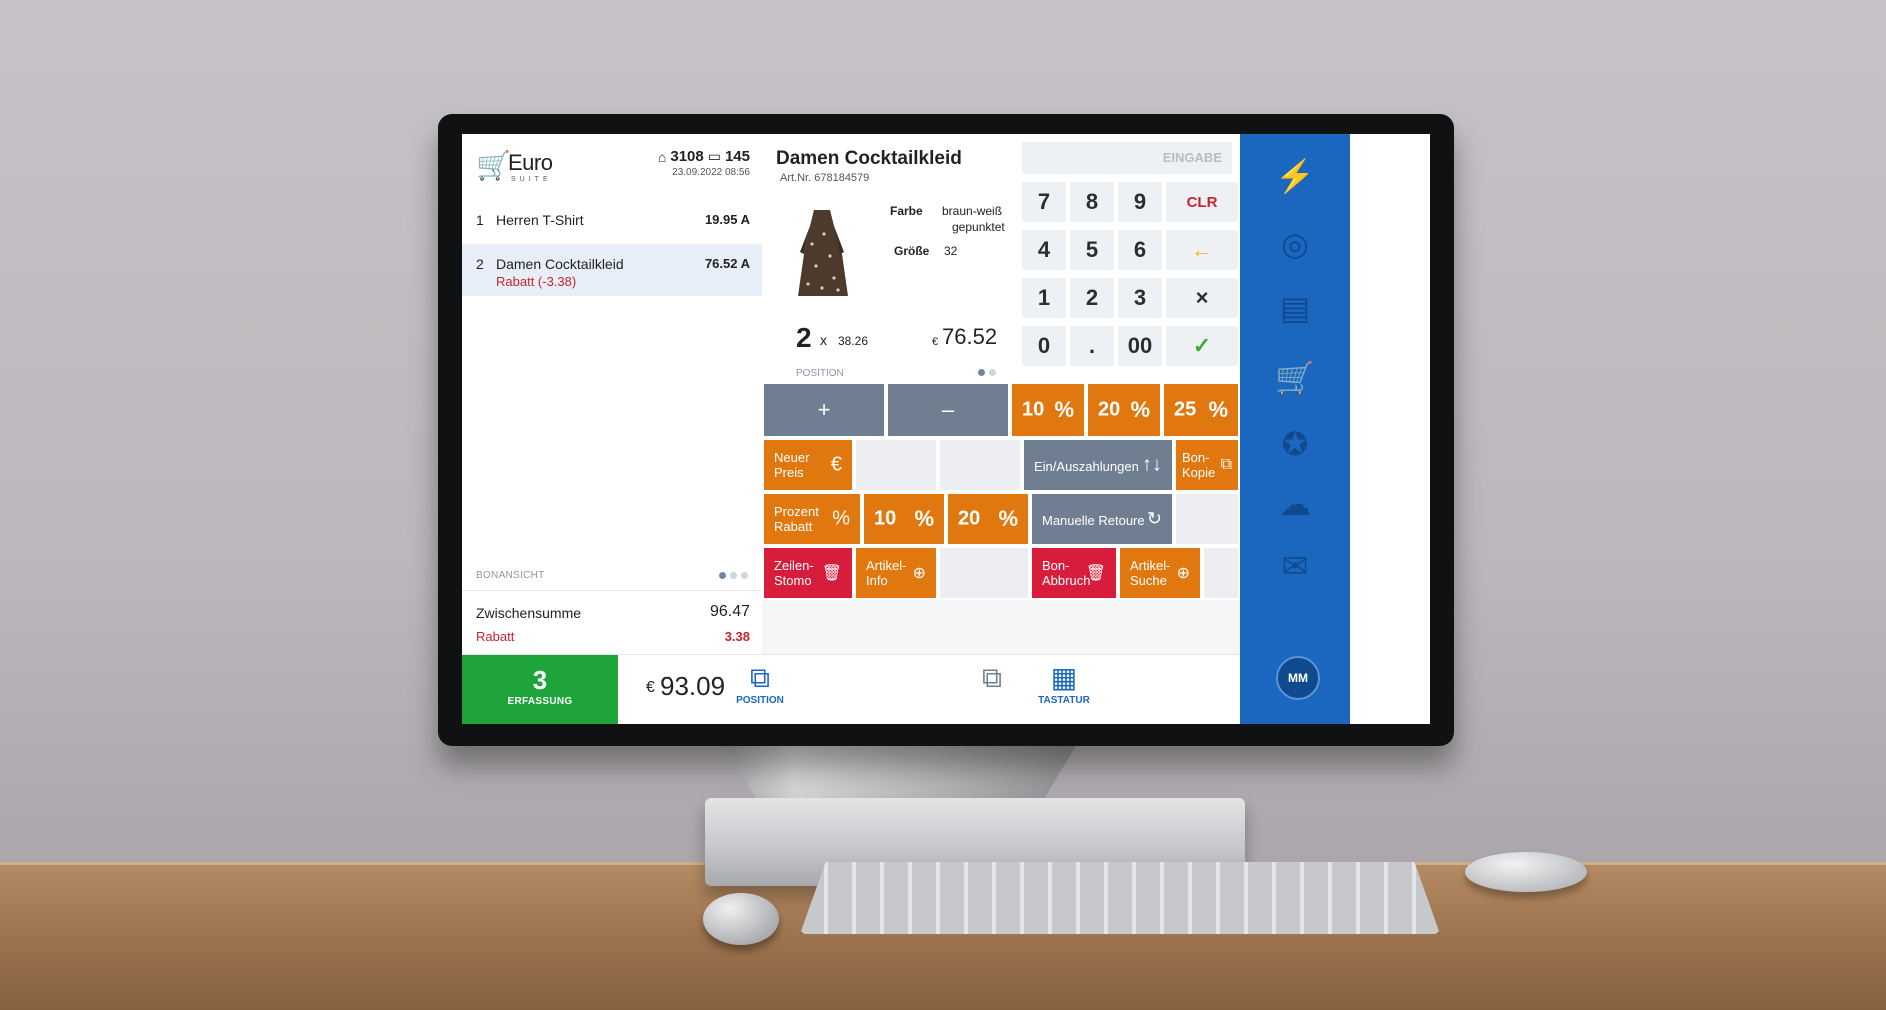 The image size is (1886, 1010). Describe the element at coordinates (794, 573) in the screenshot. I see `line-cancel-label: Zeilen-Stomo` at that location.